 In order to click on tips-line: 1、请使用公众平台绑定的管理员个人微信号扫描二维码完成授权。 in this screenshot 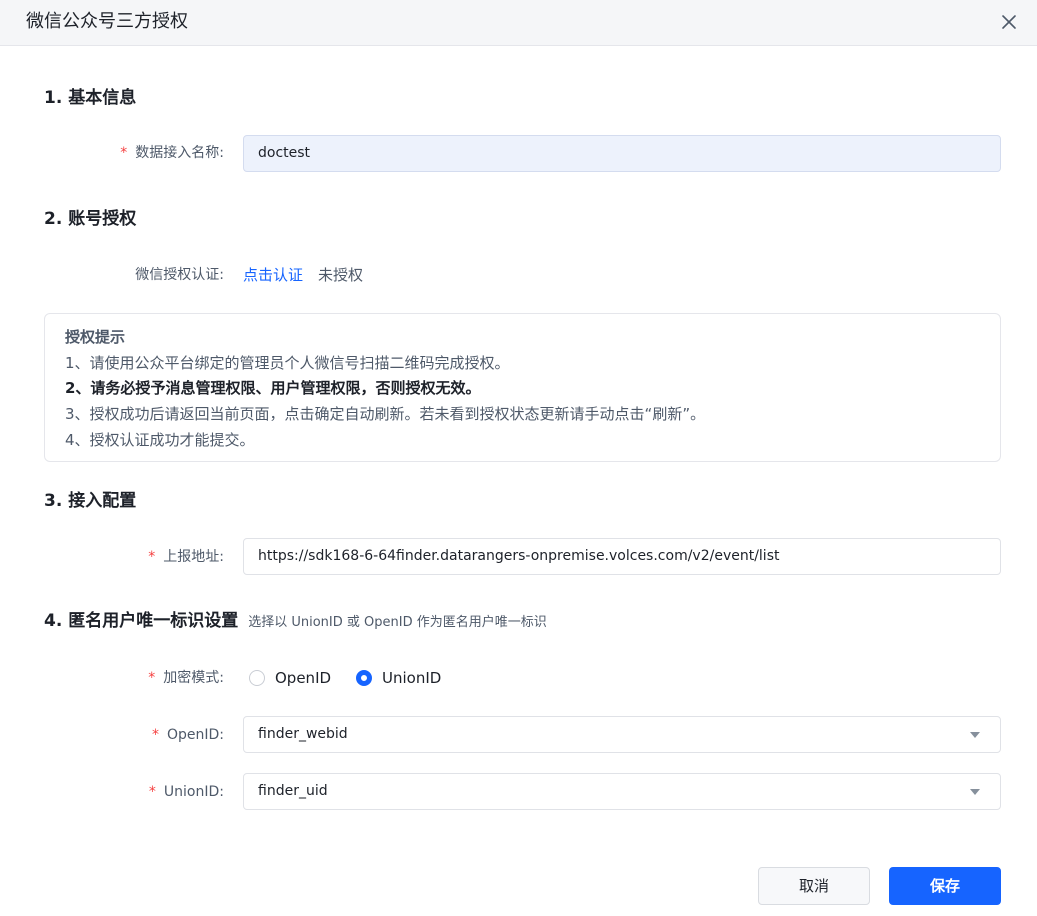, I will do `click(287, 363)`.